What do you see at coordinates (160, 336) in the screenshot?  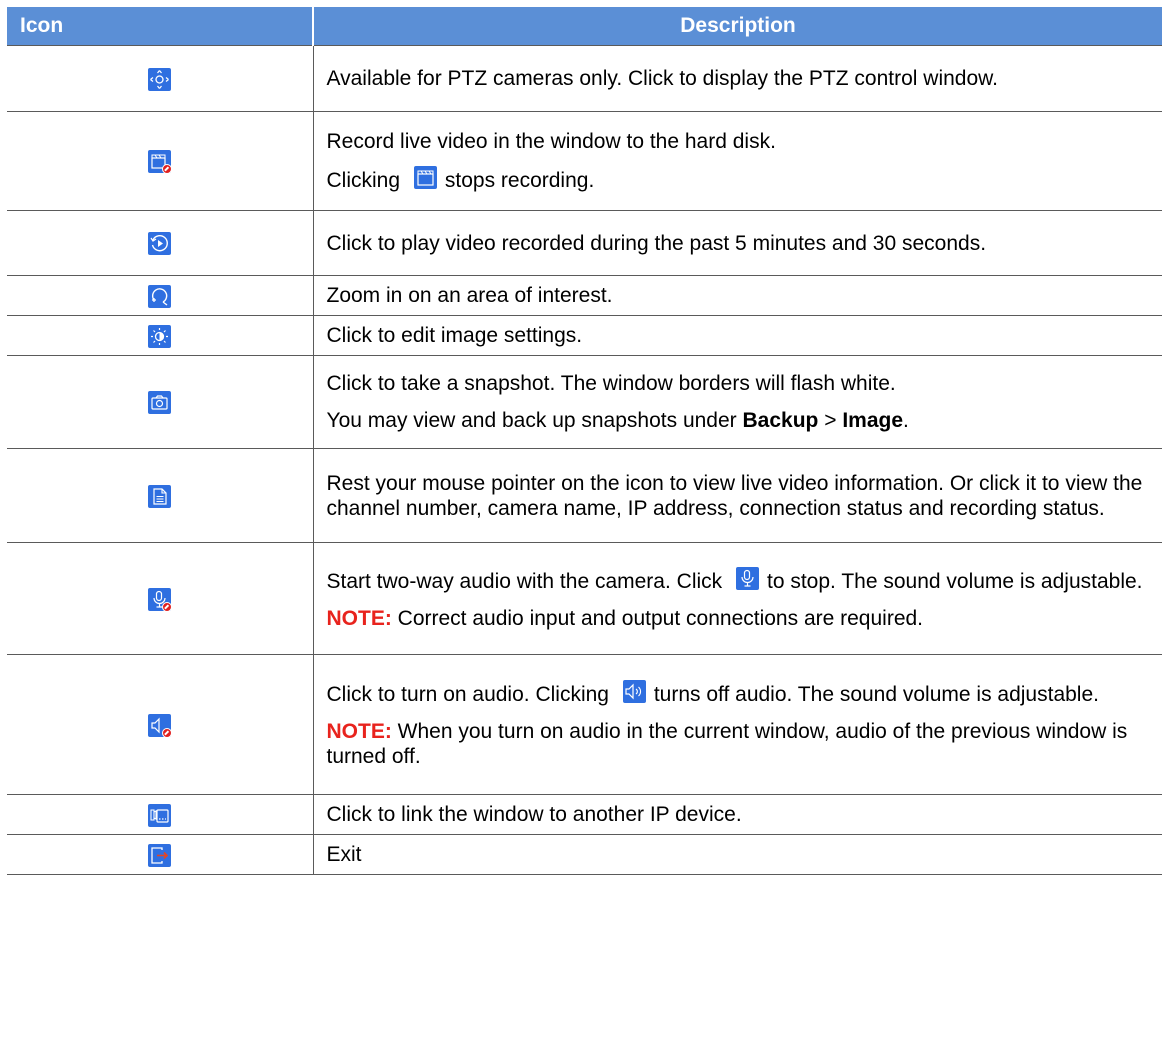 I see `image-settings-icon` at bounding box center [160, 336].